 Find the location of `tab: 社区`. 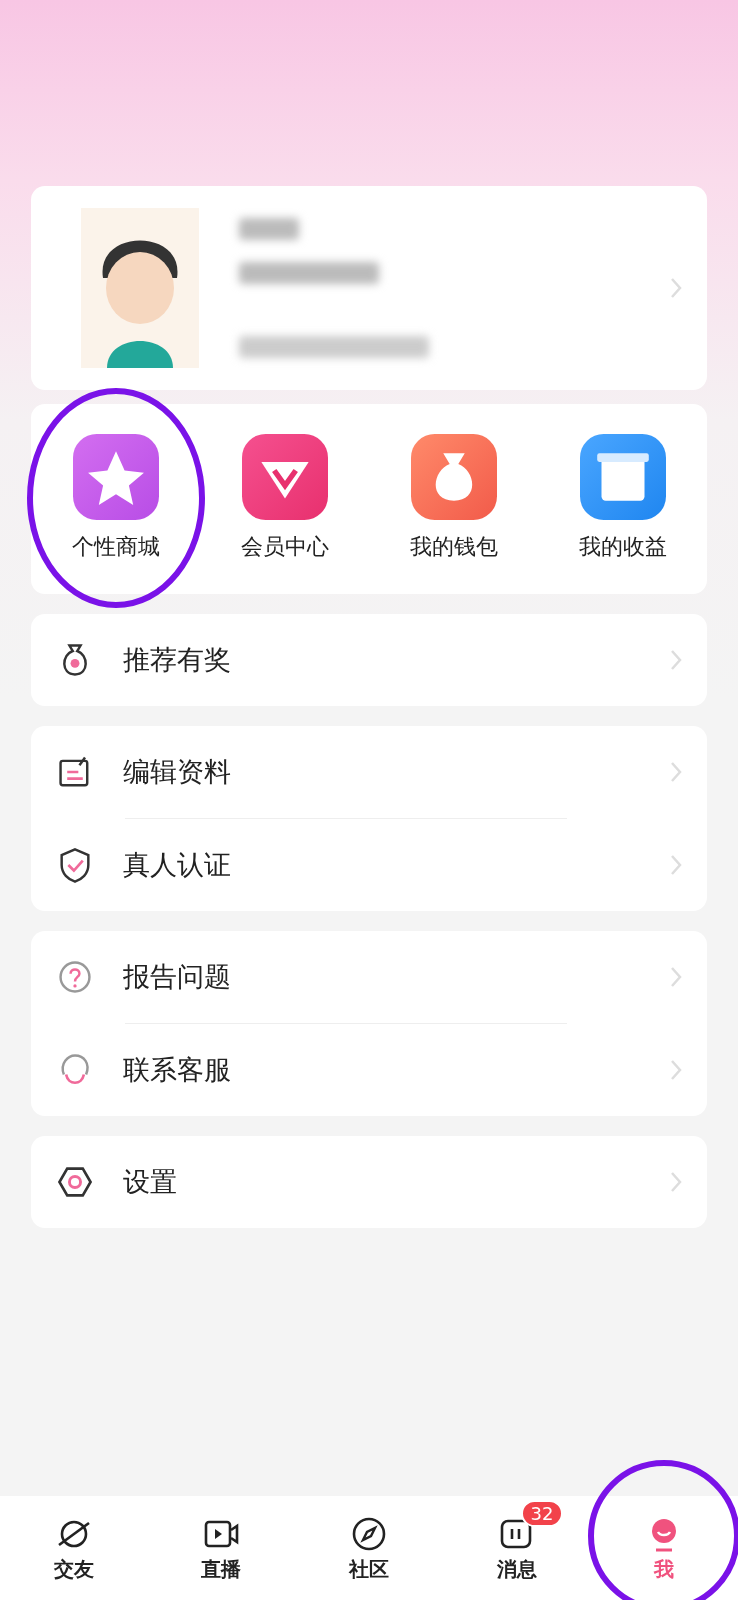

tab: 社区 is located at coordinates (369, 1548).